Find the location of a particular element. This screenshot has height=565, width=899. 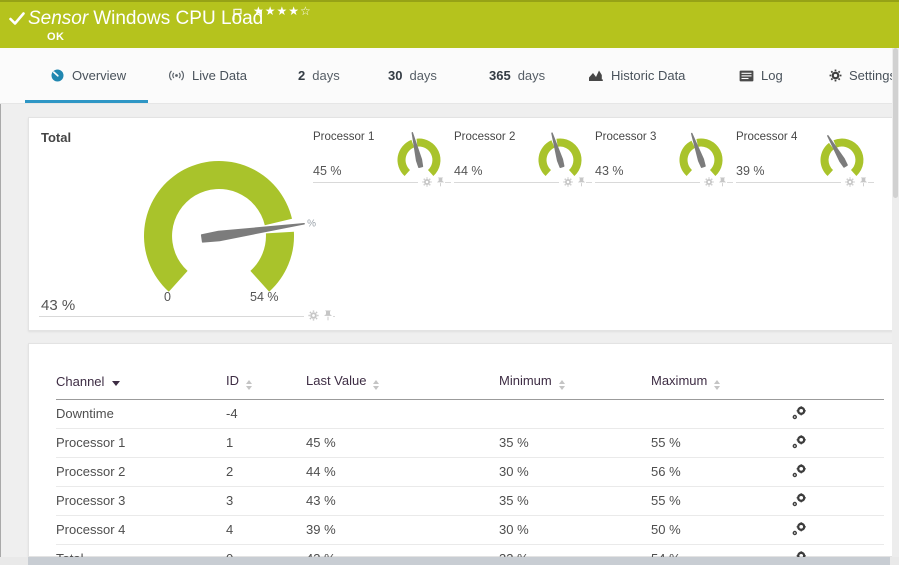

cell-maximum: 55 % is located at coordinates (721, 443).